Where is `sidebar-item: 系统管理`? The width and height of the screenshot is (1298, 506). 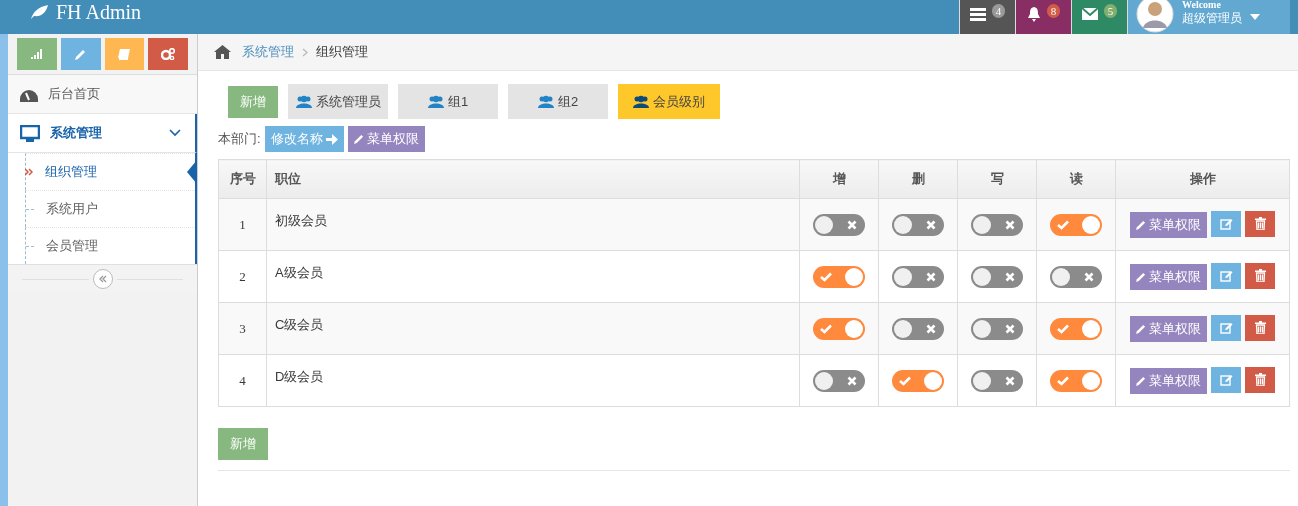 sidebar-item: 系统管理 is located at coordinates (102, 133).